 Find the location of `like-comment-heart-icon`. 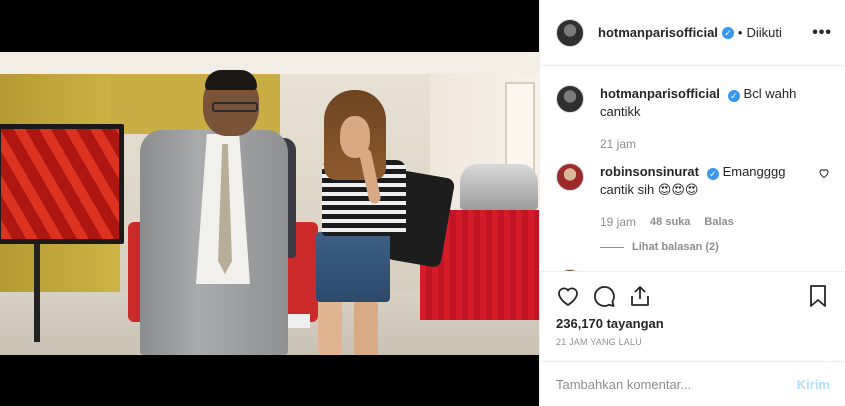

like-comment-heart-icon is located at coordinates (824, 174).